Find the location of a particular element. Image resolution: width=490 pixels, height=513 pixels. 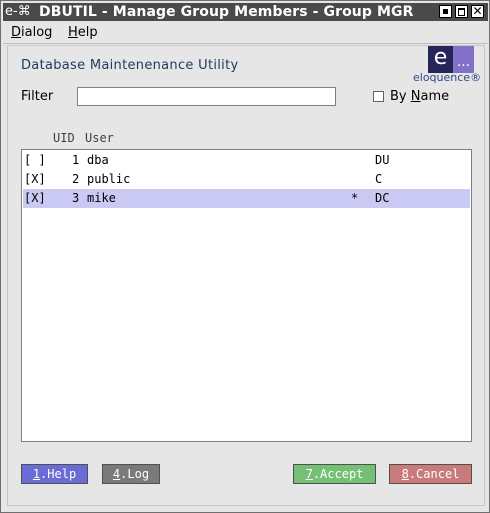

eloquence-logo: e ... eloquence® is located at coordinates (447, 64).